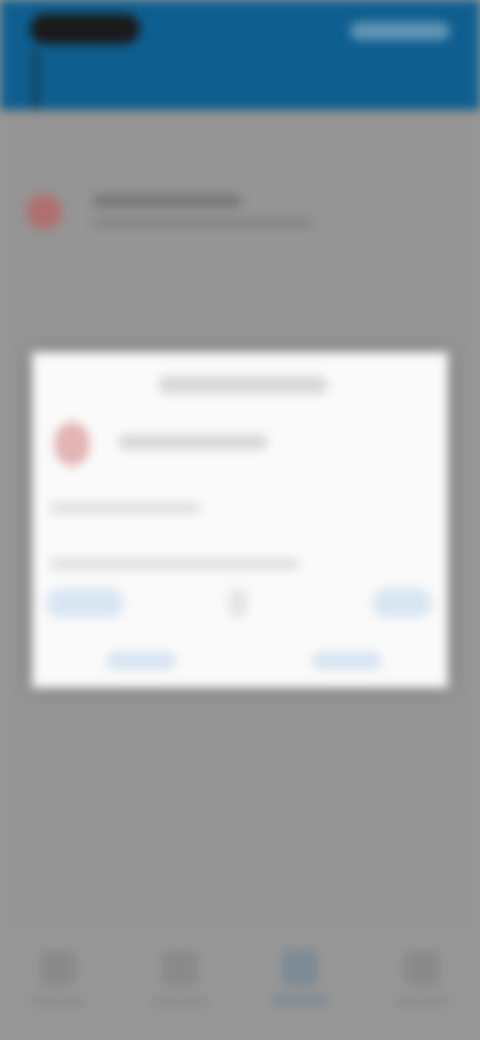 The image size is (480, 1040). I want to click on dialog-title, so click(243, 385).